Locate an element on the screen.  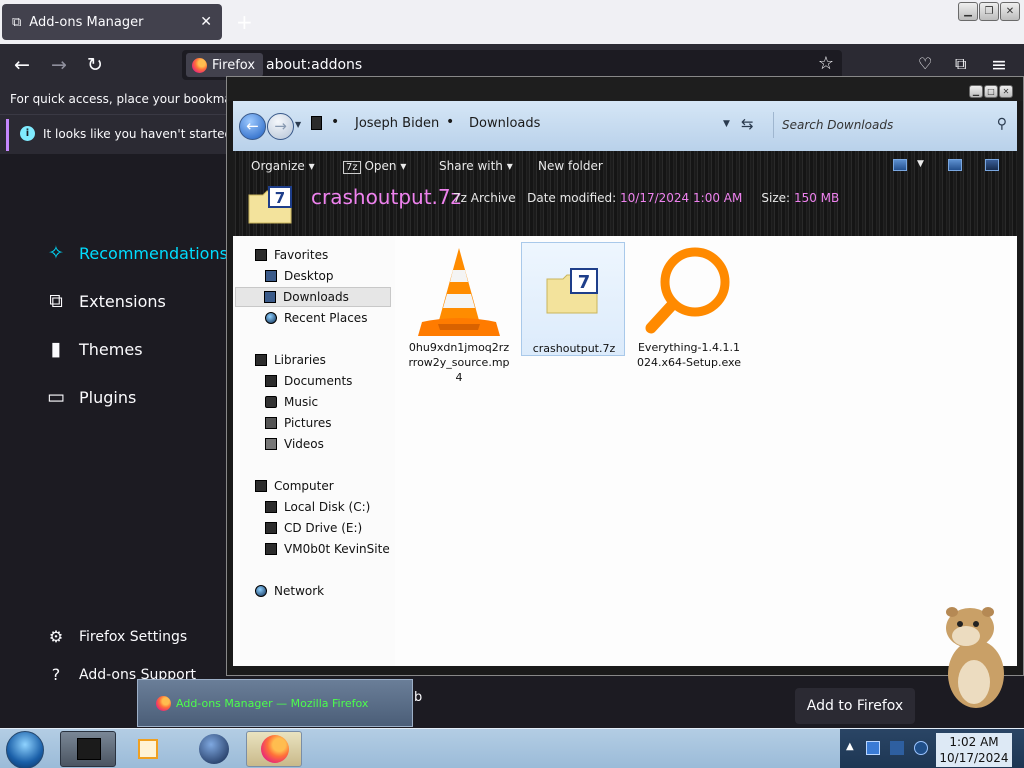
puzzle-icon: ⧉ is located at coordinates (17, 22).